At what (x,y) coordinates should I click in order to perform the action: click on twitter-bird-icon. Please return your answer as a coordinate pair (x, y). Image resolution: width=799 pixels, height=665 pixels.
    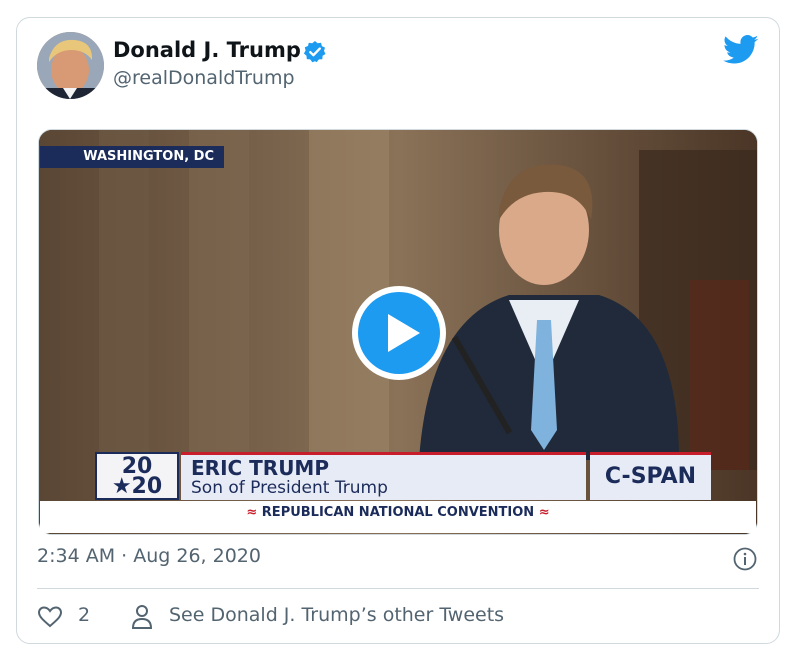
    Looking at the image, I should click on (741, 50).